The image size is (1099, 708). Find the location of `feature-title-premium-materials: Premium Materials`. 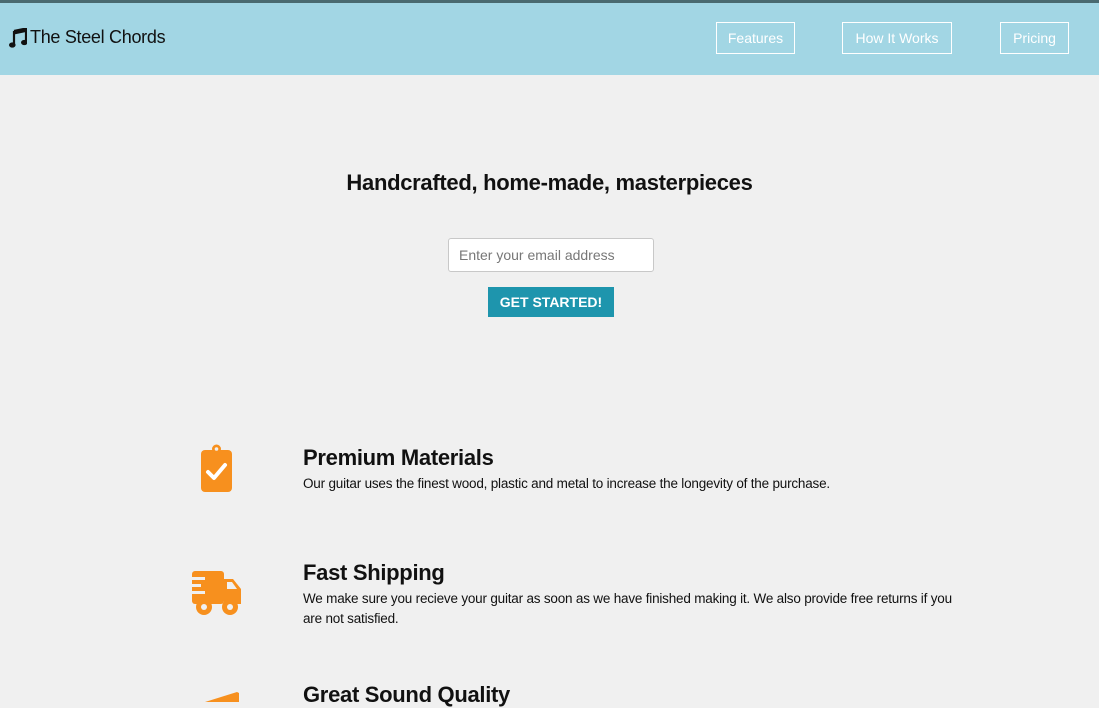

feature-title-premium-materials: Premium Materials is located at coordinates (398, 457).